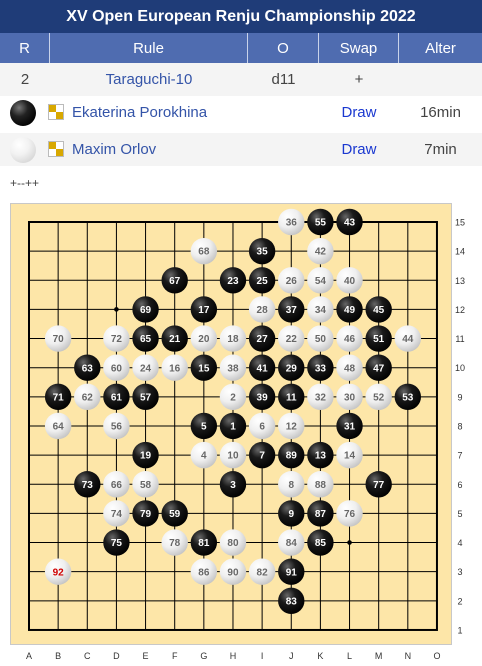 The image size is (482, 666). I want to click on column-label: H, so click(233, 656).